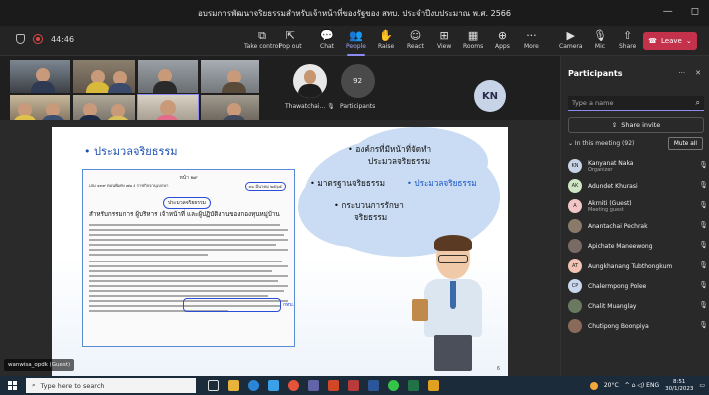 The width and height of the screenshot is (709, 395). What do you see at coordinates (213, 385) in the screenshot?
I see `task-view-icon` at bounding box center [213, 385].